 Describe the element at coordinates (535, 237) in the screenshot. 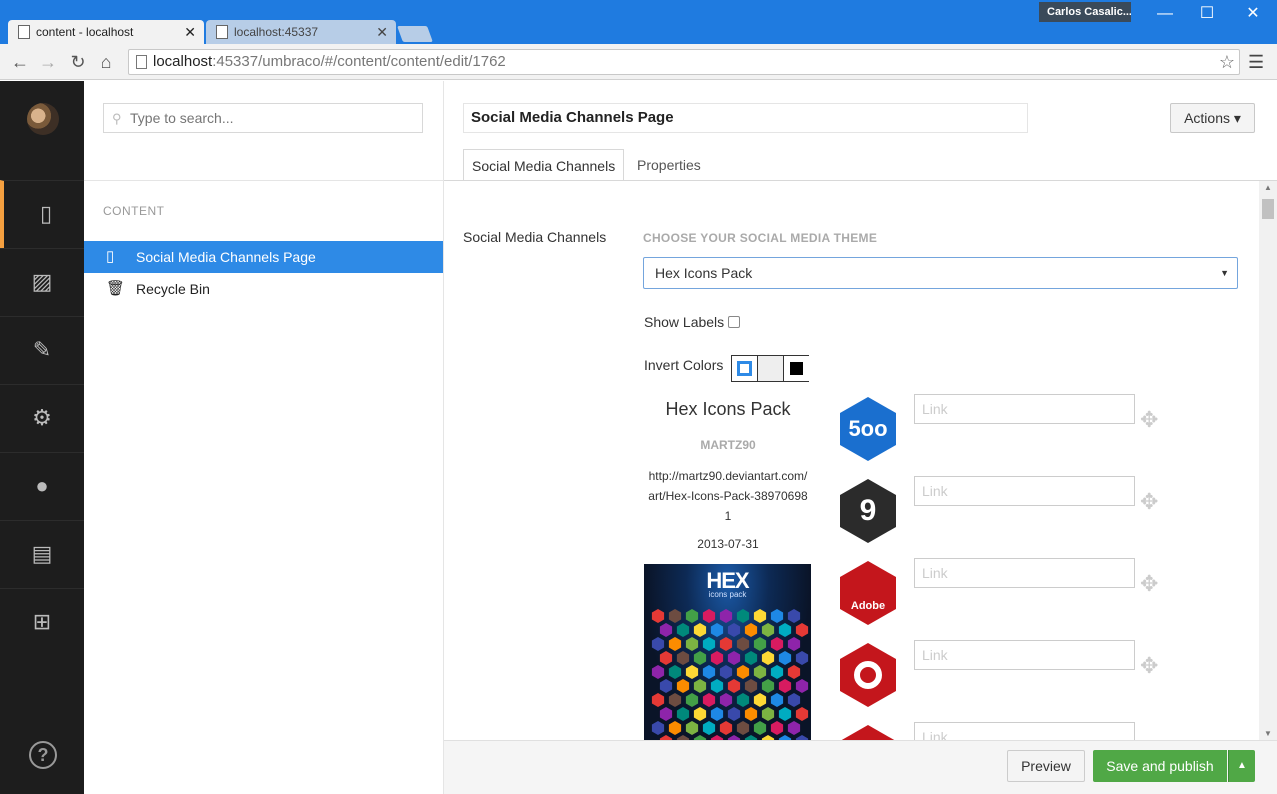

I see `property-label: Social Media Channels` at that location.